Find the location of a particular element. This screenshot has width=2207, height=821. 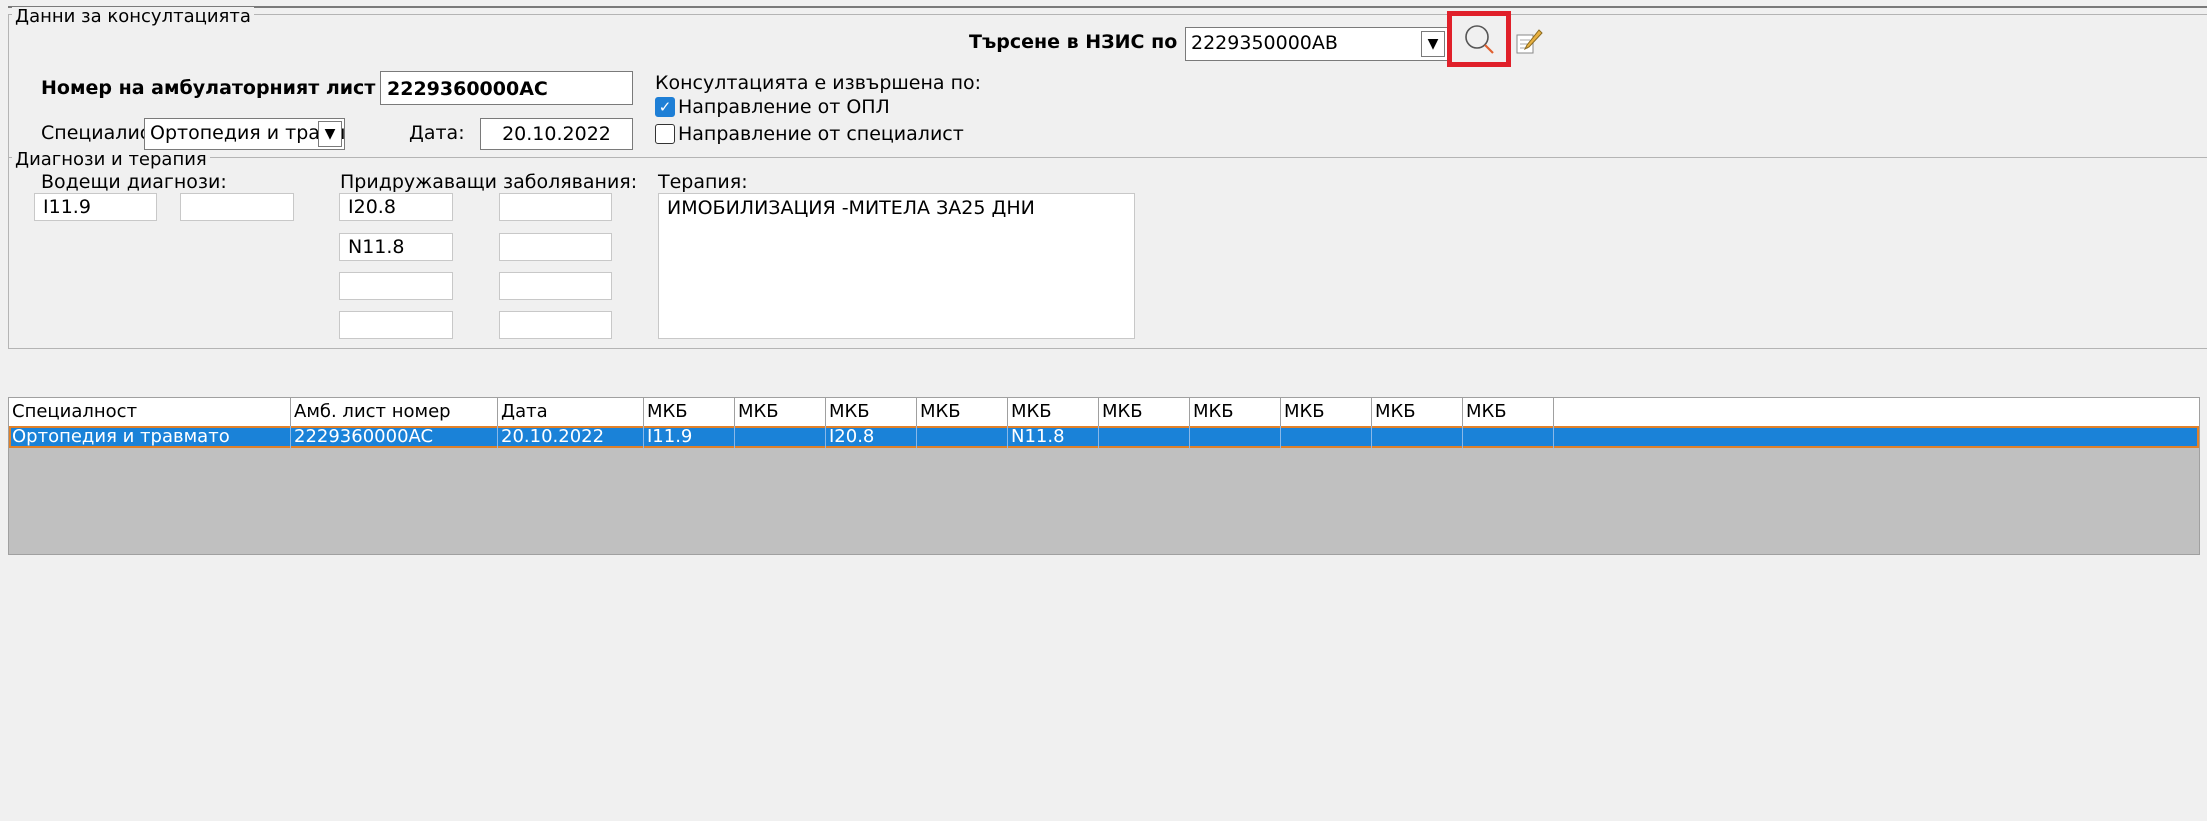

search-nrn-combo: 2229350000AB ▼ is located at coordinates (1316, 44).